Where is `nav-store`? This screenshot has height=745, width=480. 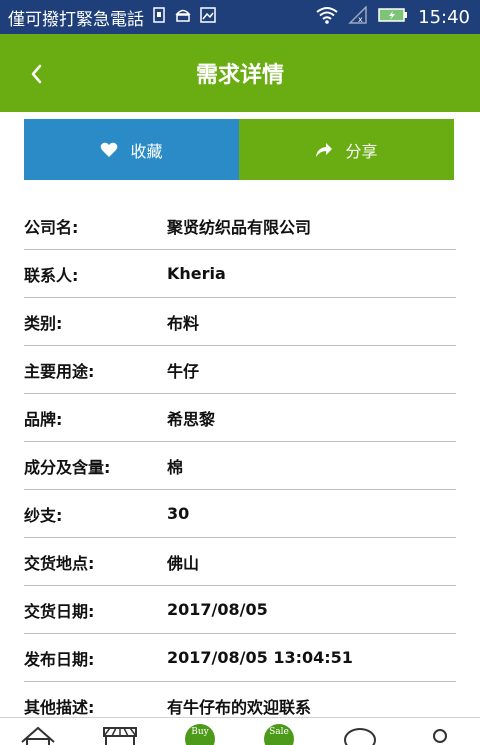
nav-store is located at coordinates (120, 734).